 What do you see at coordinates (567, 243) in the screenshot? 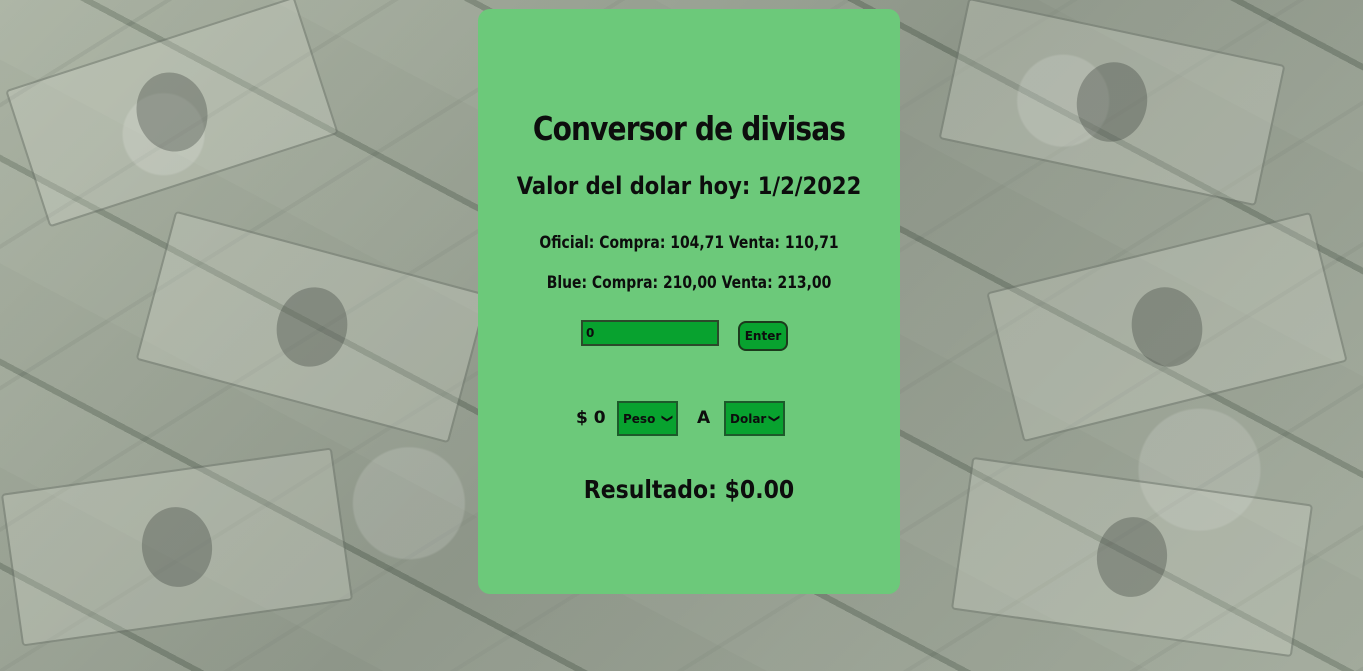
I see `oficial-label: Oficial:` at bounding box center [567, 243].